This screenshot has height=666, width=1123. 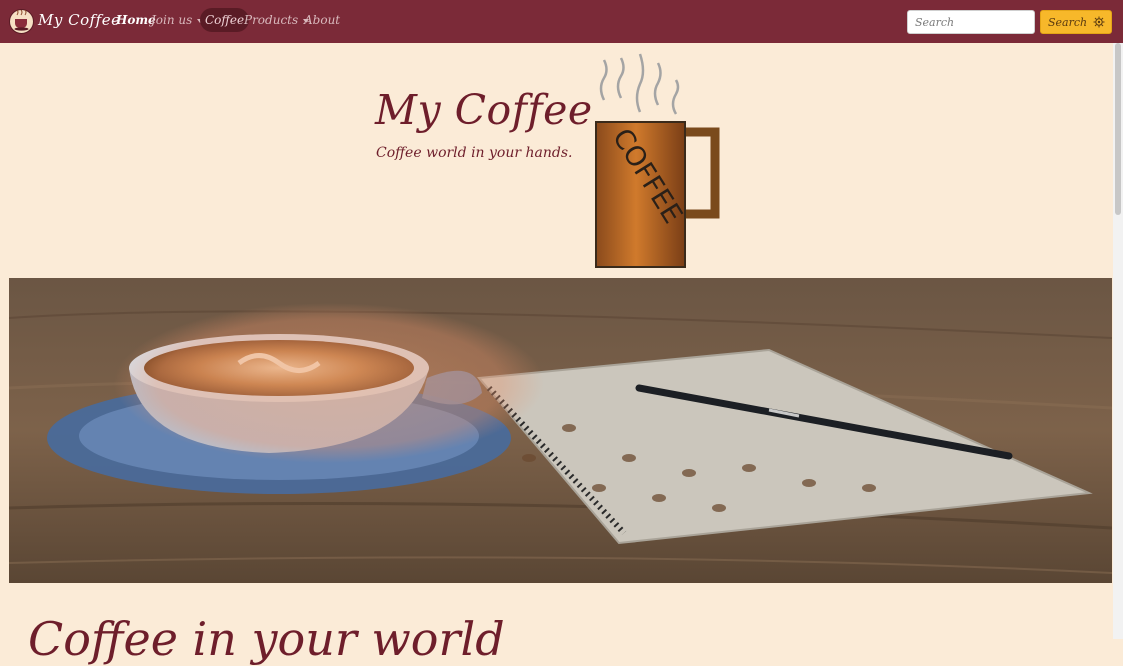 I want to click on coffee-mug-icon: COFFEE, so click(x=657, y=160).